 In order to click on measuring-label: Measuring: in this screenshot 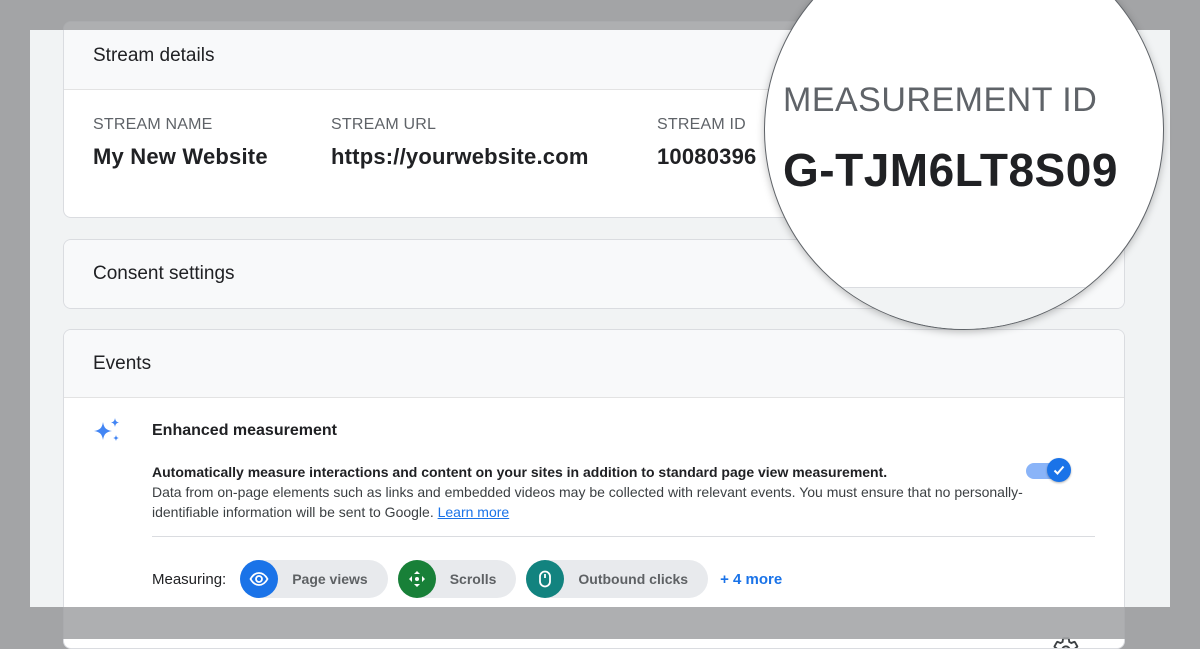, I will do `click(189, 579)`.